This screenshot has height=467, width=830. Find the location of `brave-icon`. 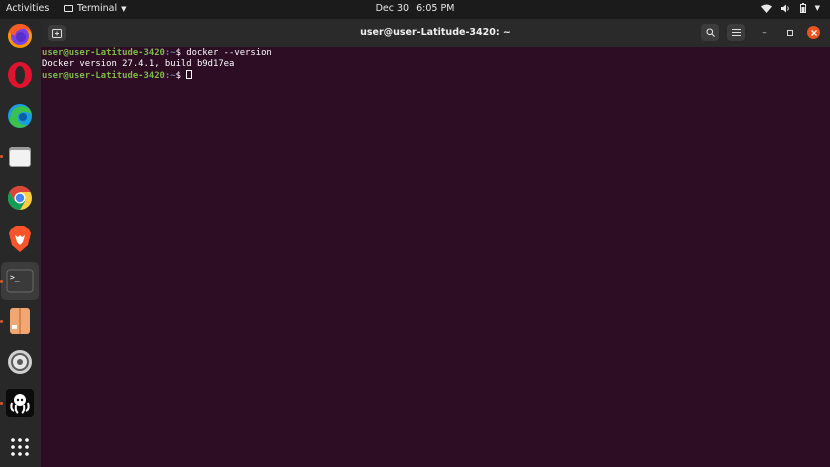

brave-icon is located at coordinates (20, 239).